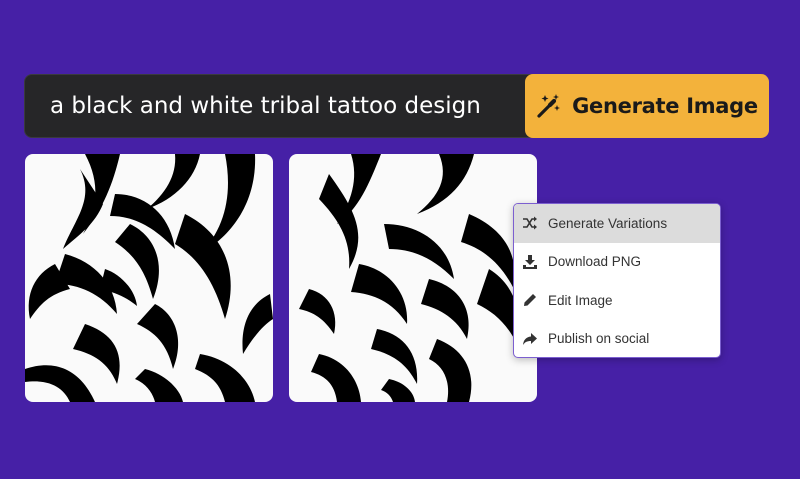 Image resolution: width=800 pixels, height=479 pixels. What do you see at coordinates (549, 106) in the screenshot?
I see `magic-wand-icon` at bounding box center [549, 106].